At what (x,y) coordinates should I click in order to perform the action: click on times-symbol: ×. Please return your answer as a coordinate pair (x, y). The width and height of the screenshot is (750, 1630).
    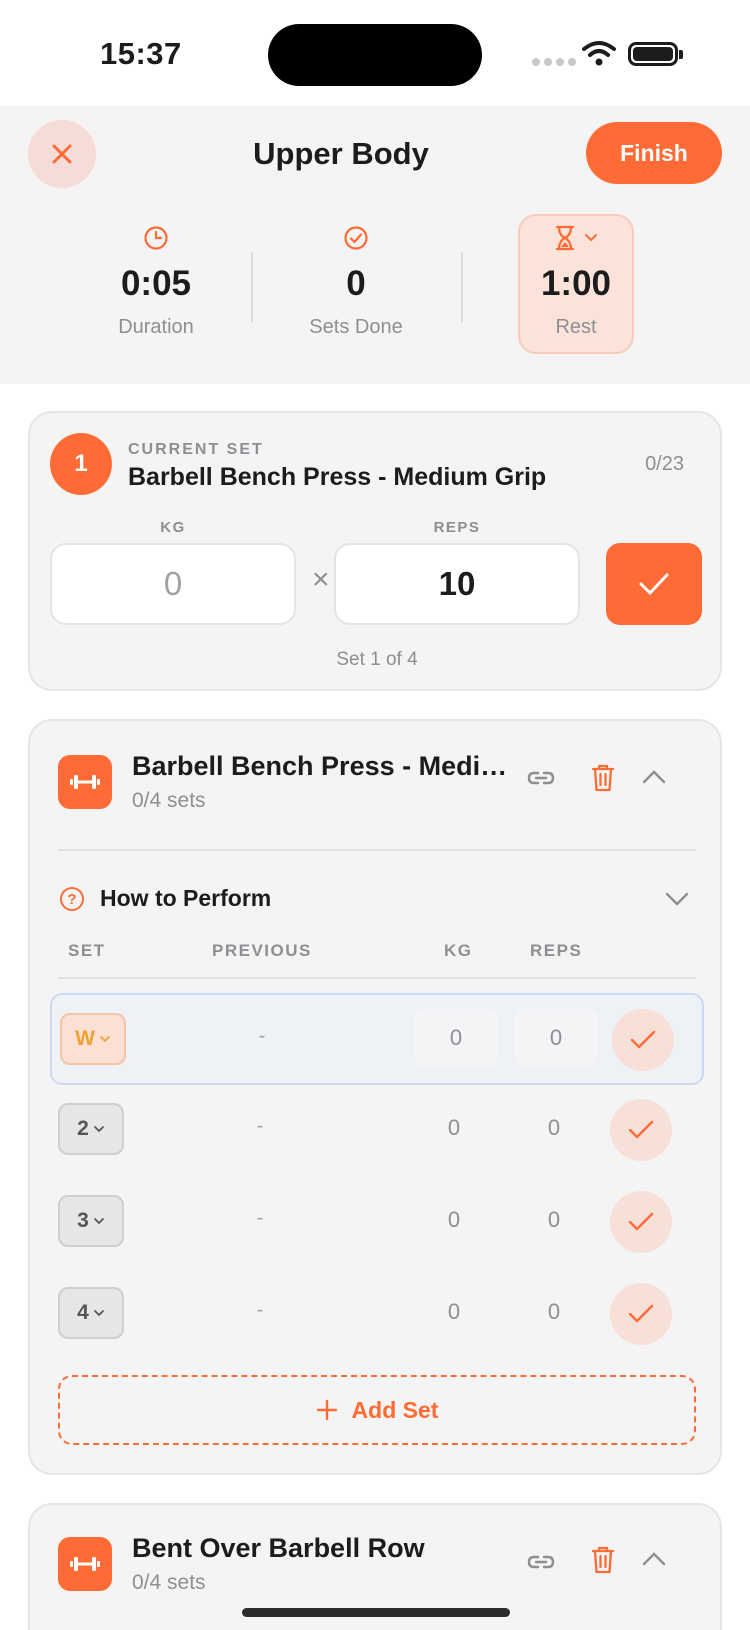
    Looking at the image, I should click on (321, 579).